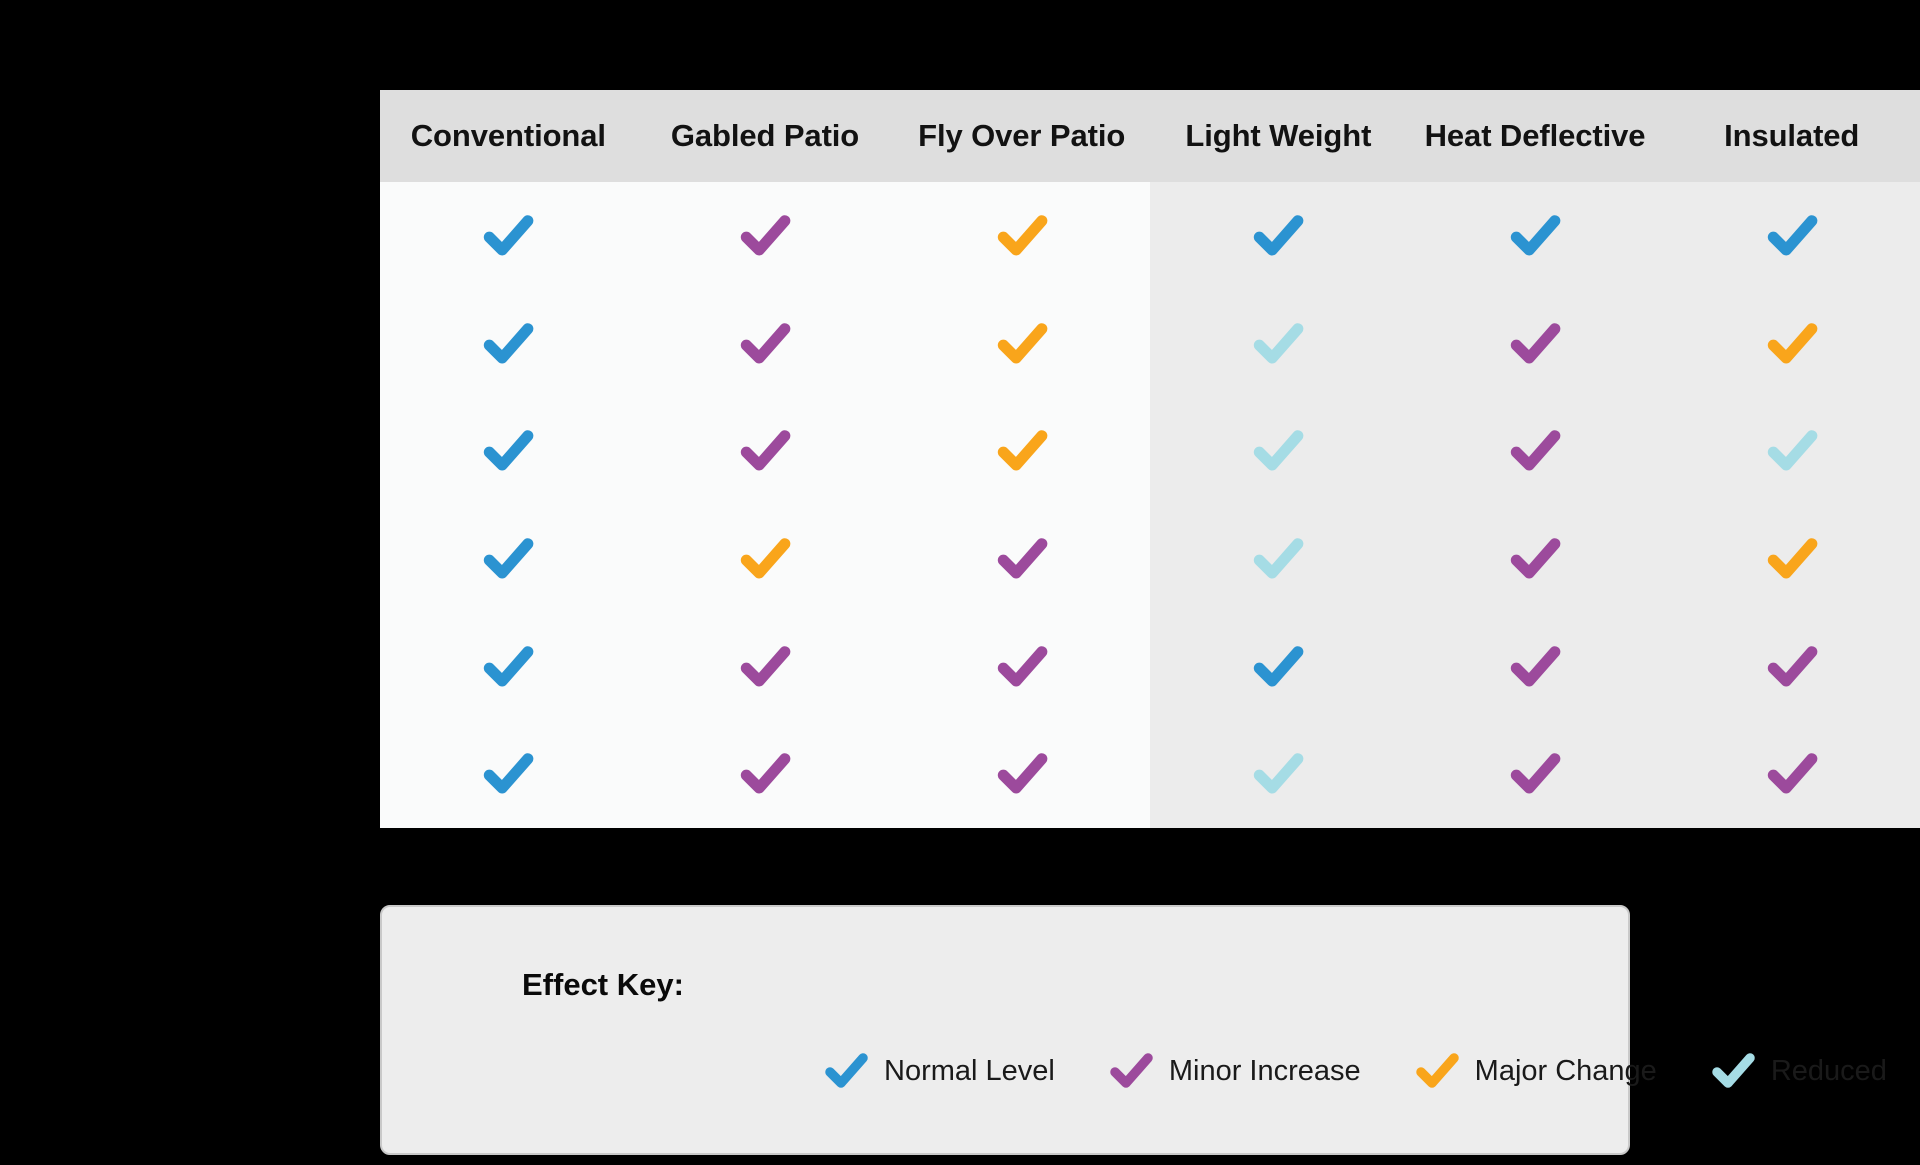  I want to click on column-header-label: Fly Over Patio, so click(1022, 135).